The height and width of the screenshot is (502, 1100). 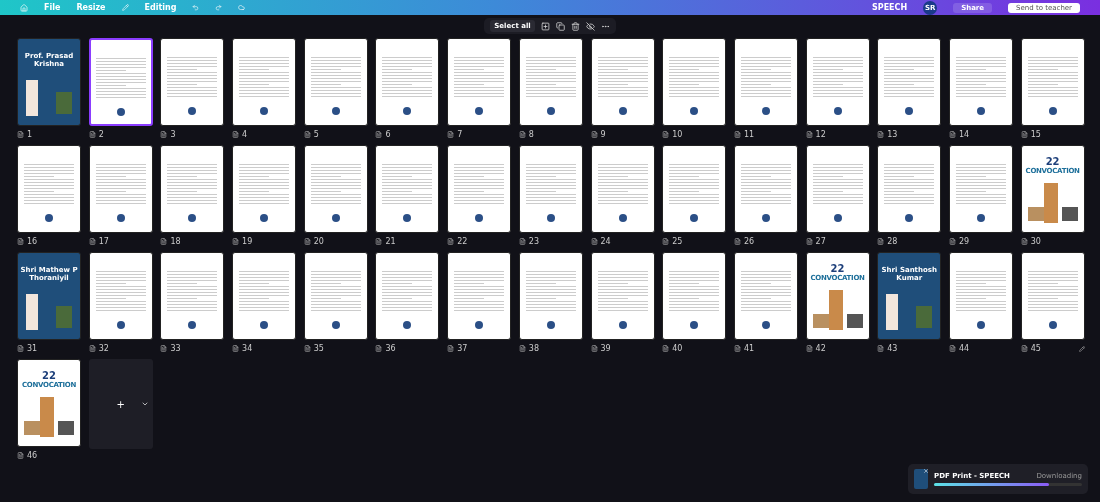 I want to click on add-page-button: +, so click(x=120, y=404).